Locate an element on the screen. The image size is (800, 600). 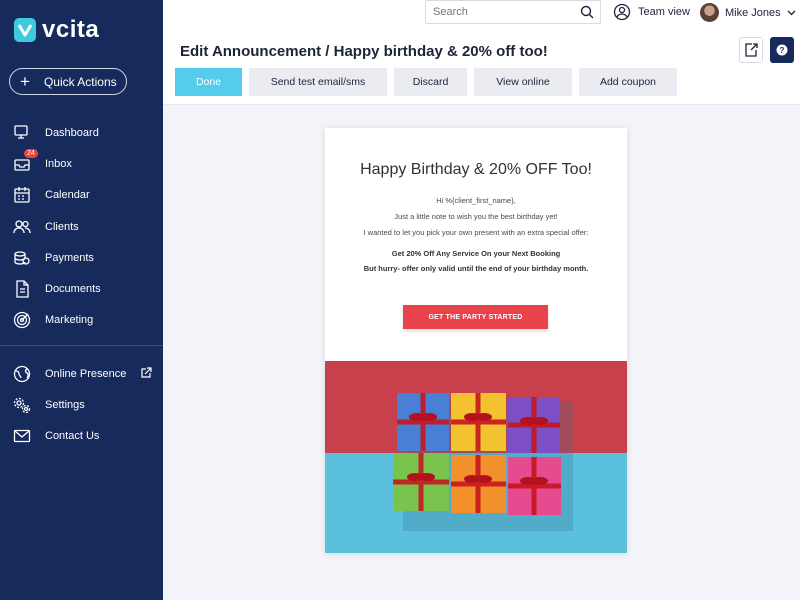
mail-icon is located at coordinates (22, 436).